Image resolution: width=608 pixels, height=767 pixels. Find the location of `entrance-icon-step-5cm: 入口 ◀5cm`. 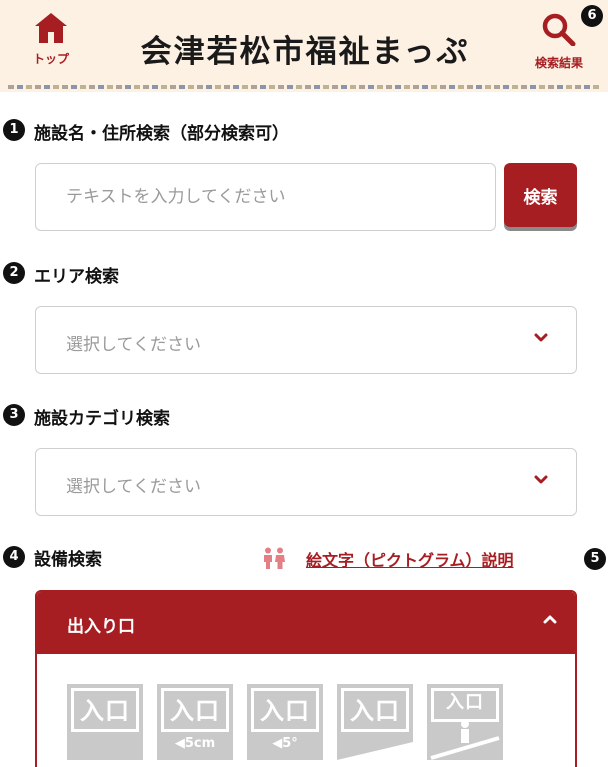

entrance-icon-step-5cm: 入口 ◀5cm is located at coordinates (195, 722).